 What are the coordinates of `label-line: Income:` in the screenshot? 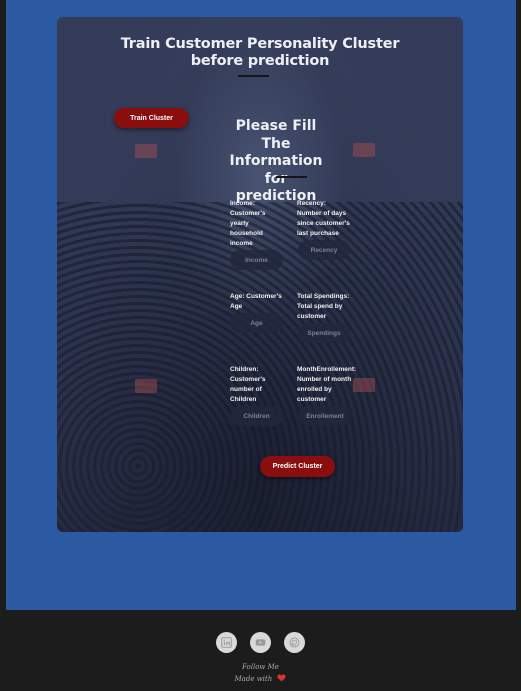 It's located at (242, 203).